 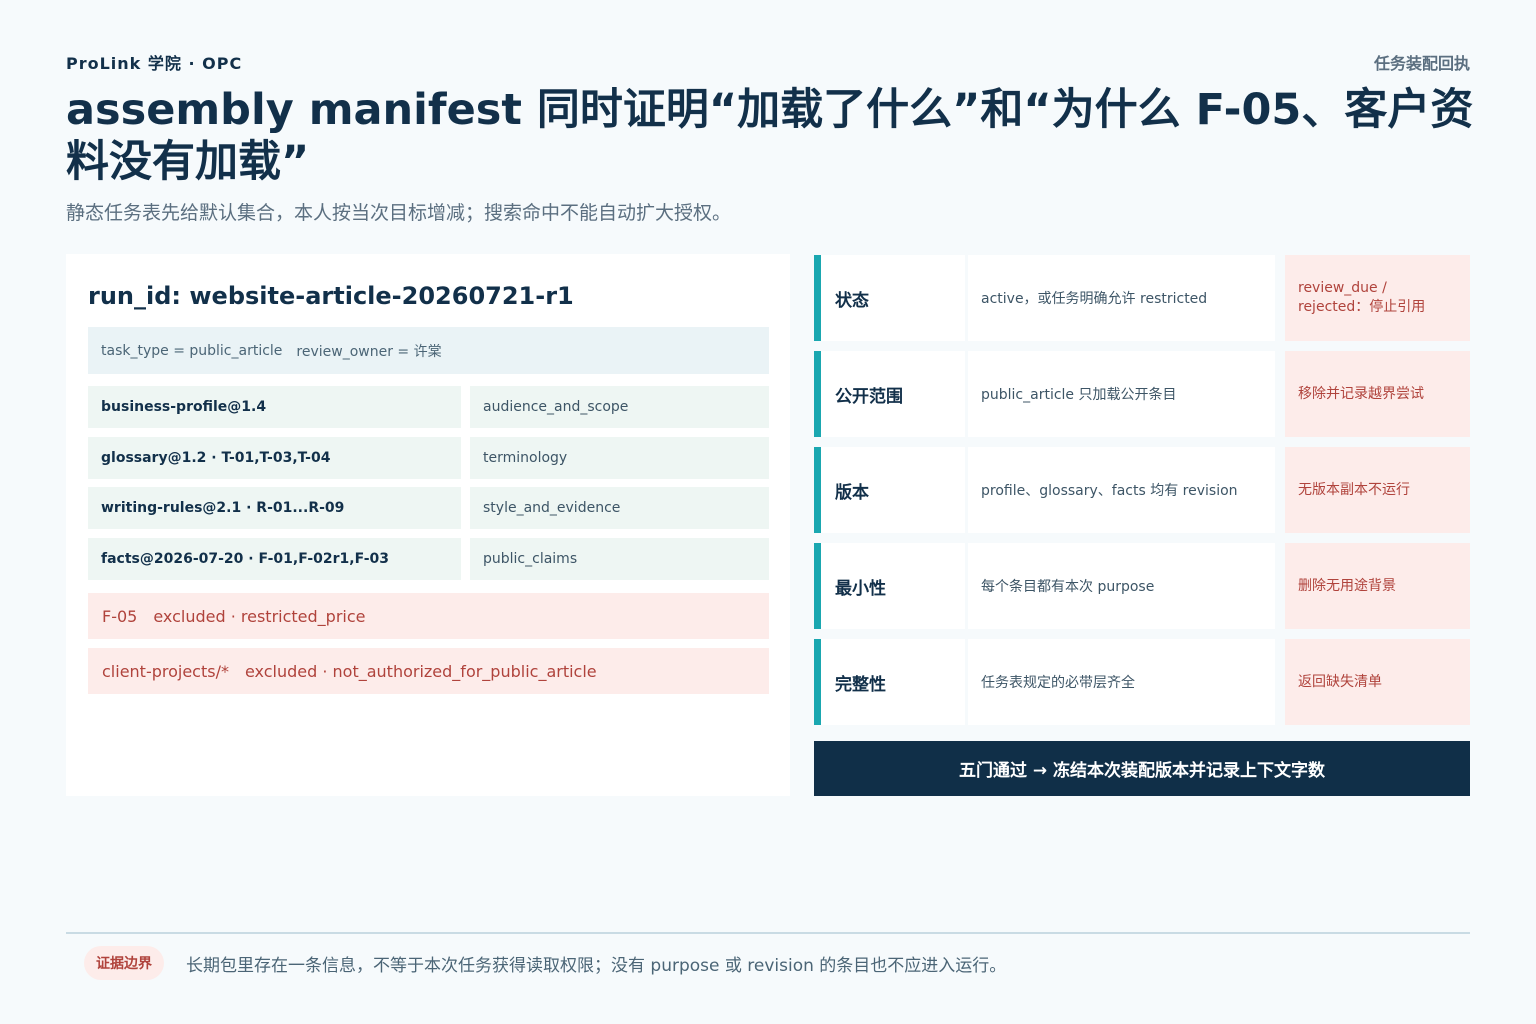 I want to click on gate-rule: public_article 只加载公开条目, so click(x=1121, y=394).